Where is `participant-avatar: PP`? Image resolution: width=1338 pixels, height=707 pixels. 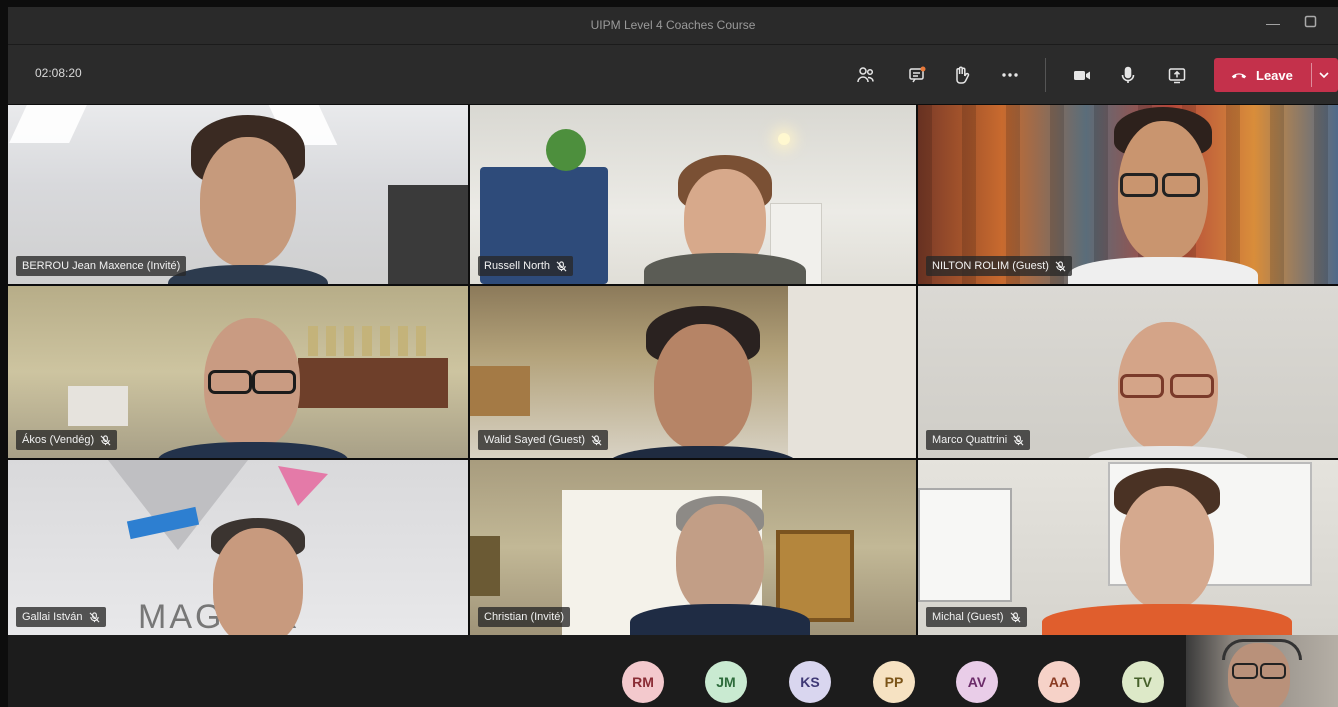 participant-avatar: PP is located at coordinates (894, 682).